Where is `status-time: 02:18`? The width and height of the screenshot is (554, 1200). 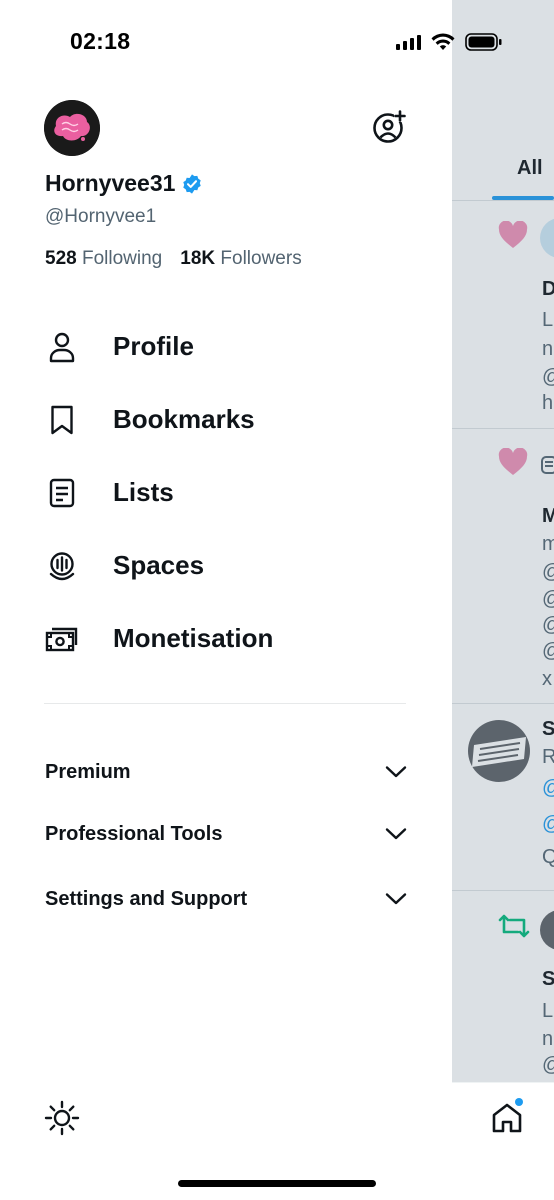
status-time: 02:18 is located at coordinates (100, 41).